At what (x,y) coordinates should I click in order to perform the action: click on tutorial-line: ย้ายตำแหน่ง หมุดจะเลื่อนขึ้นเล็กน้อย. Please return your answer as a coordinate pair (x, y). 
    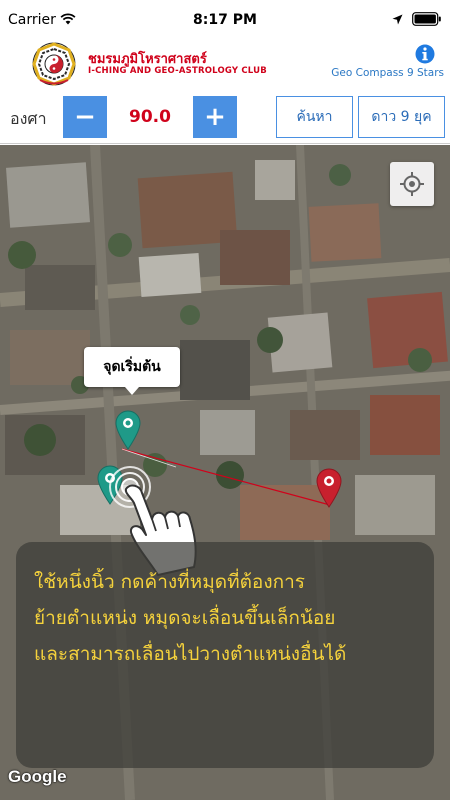
    Looking at the image, I should click on (185, 618).